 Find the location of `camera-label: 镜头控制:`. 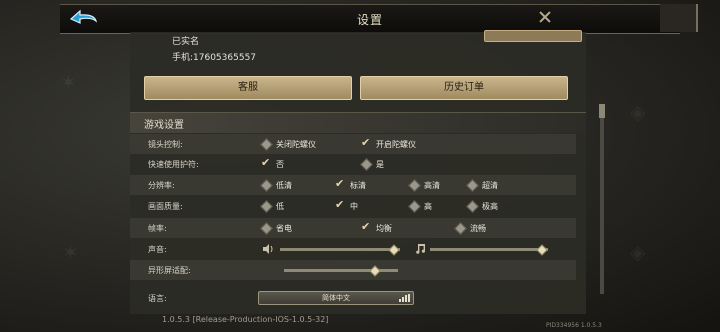

camera-label: 镜头控制: is located at coordinates (165, 144).